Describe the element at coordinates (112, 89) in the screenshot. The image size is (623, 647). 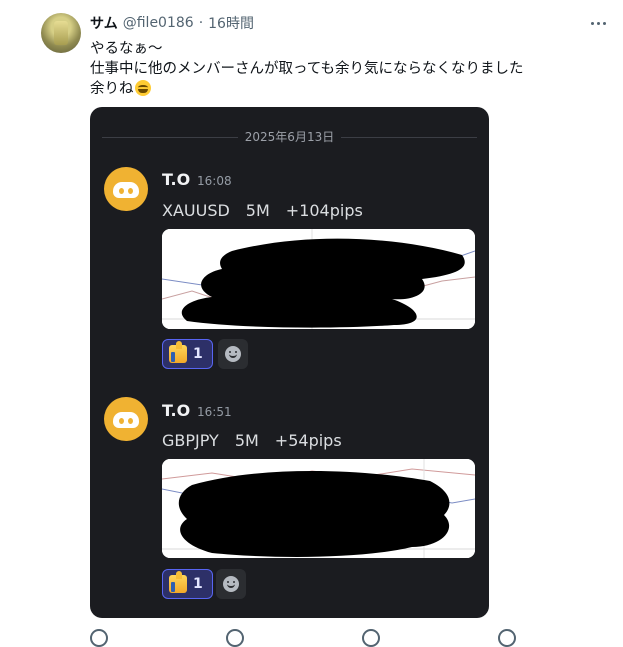
I see `tweet-line: 余りね` at that location.